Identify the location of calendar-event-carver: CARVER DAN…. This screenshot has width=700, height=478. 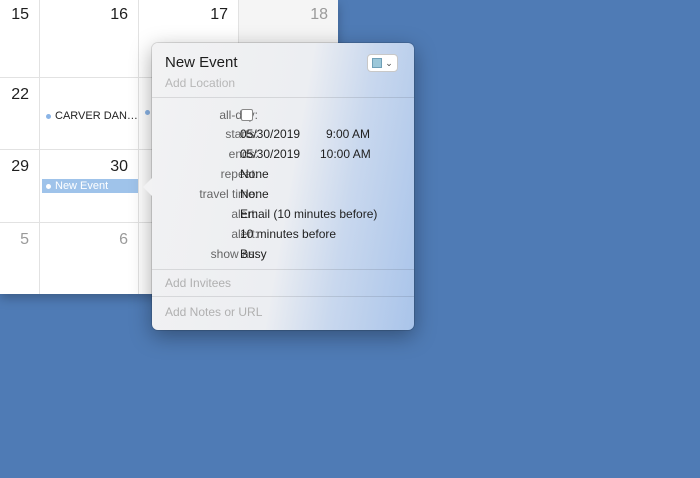
(92, 116).